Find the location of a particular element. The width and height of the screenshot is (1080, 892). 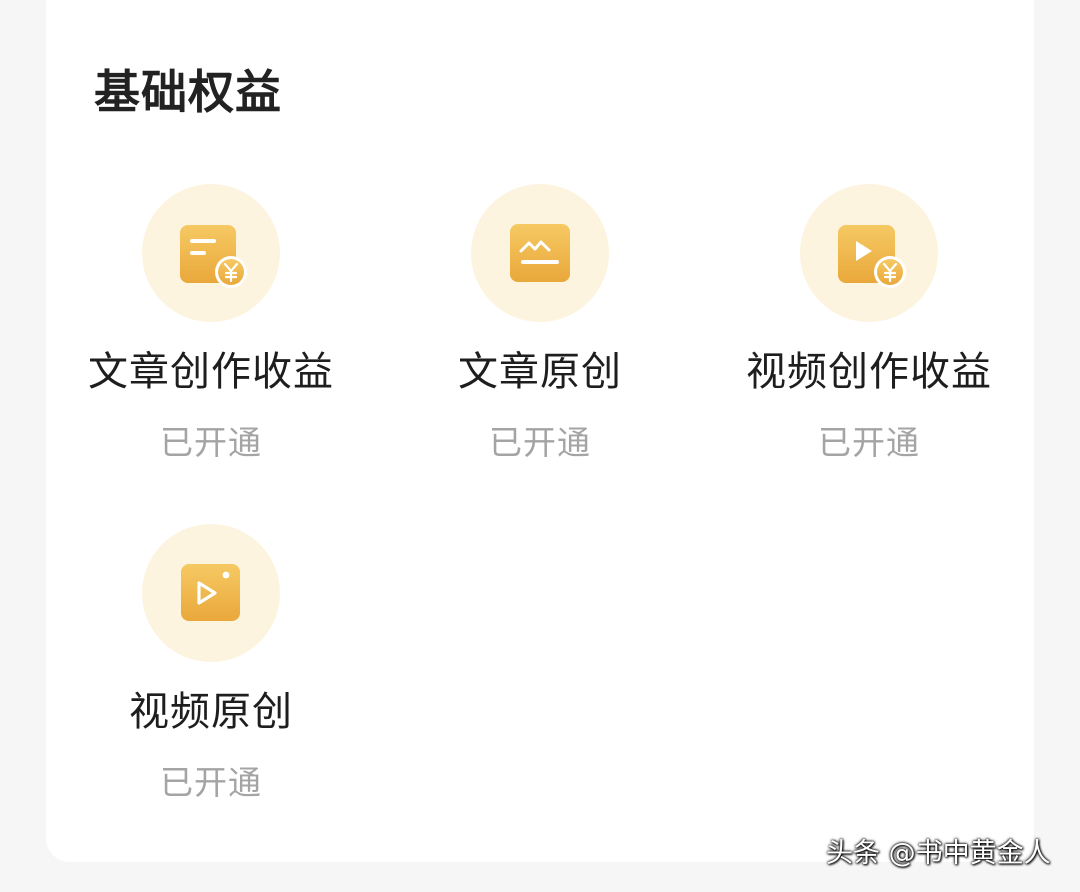

benefit-name: 视频原创 is located at coordinates (211, 712).